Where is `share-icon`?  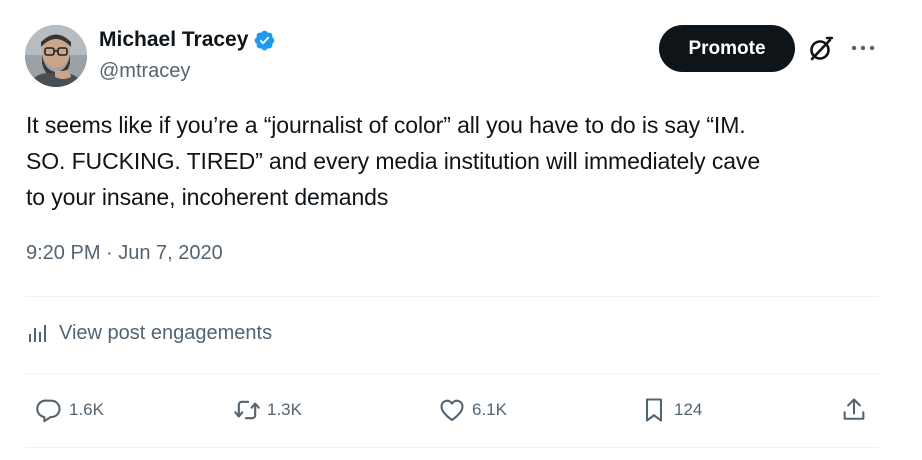
share-icon is located at coordinates (854, 409).